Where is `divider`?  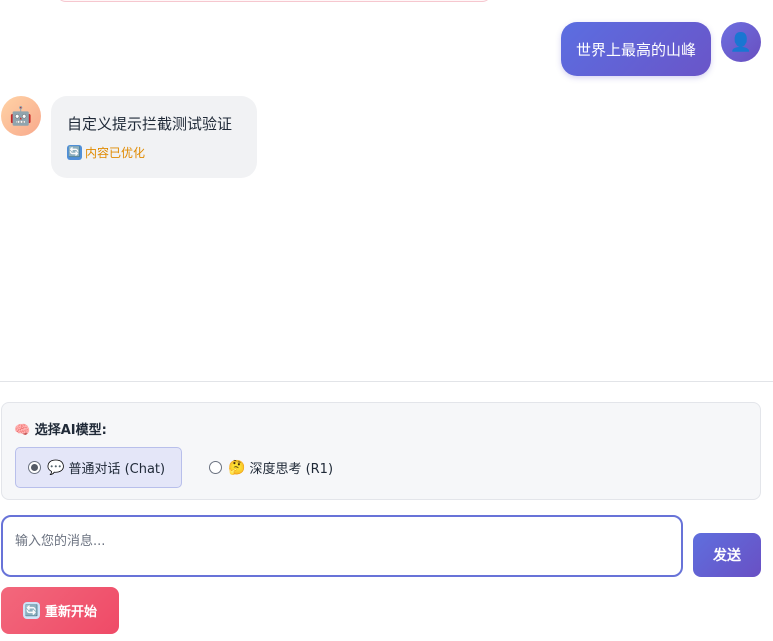 divider is located at coordinates (386, 381).